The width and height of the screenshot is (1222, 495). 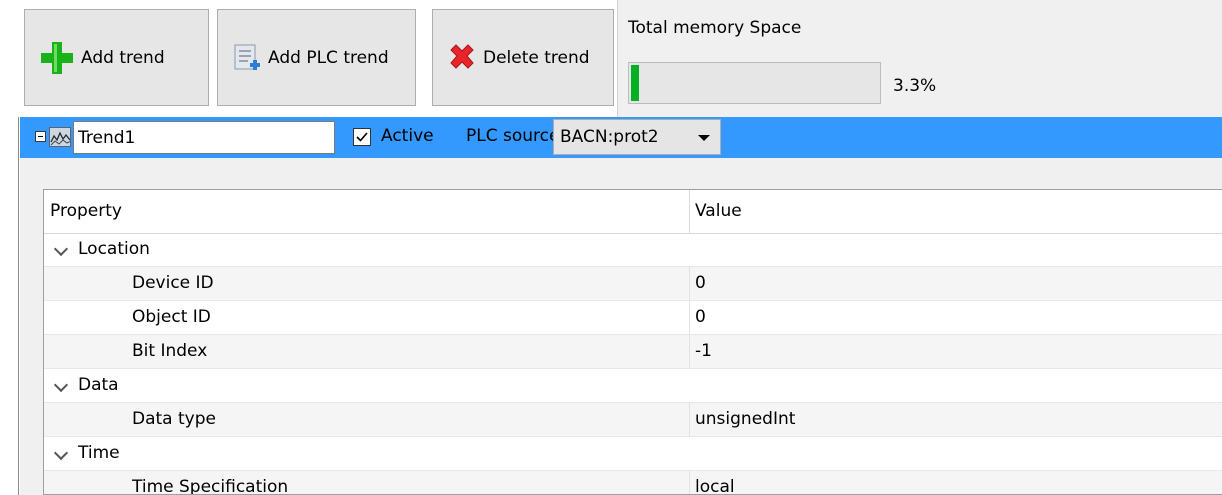 What do you see at coordinates (633, 352) in the screenshot?
I see `property-row-bit-index: Bit Index -1` at bounding box center [633, 352].